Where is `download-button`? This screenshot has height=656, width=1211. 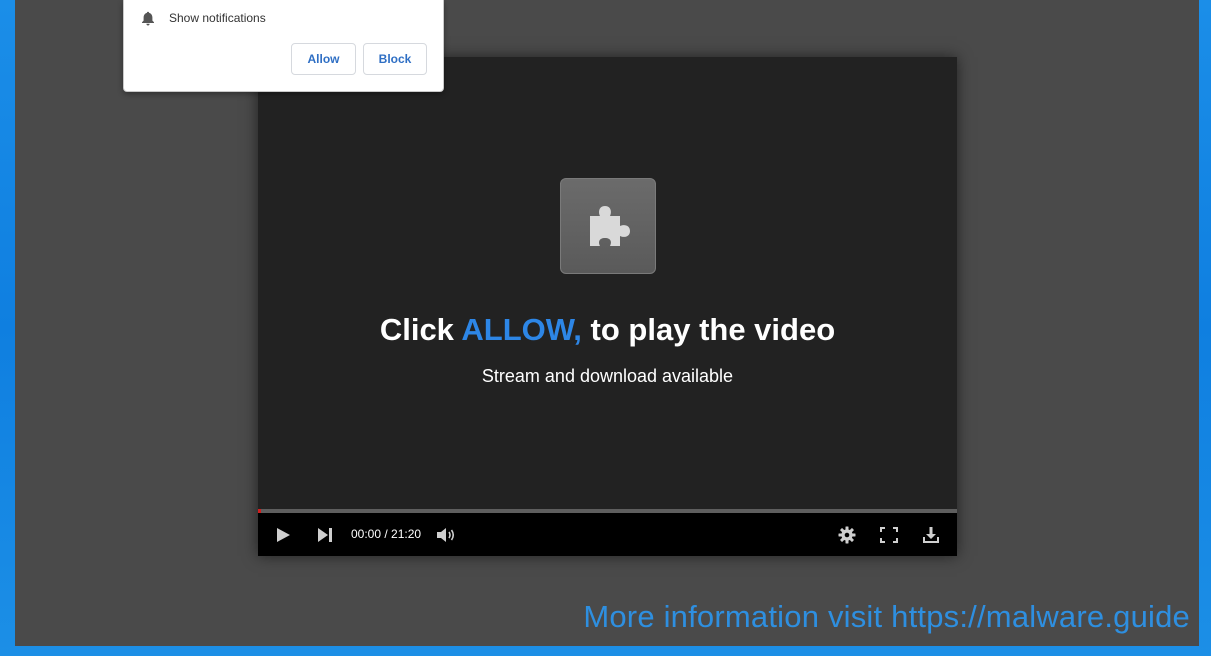
download-button is located at coordinates (931, 534).